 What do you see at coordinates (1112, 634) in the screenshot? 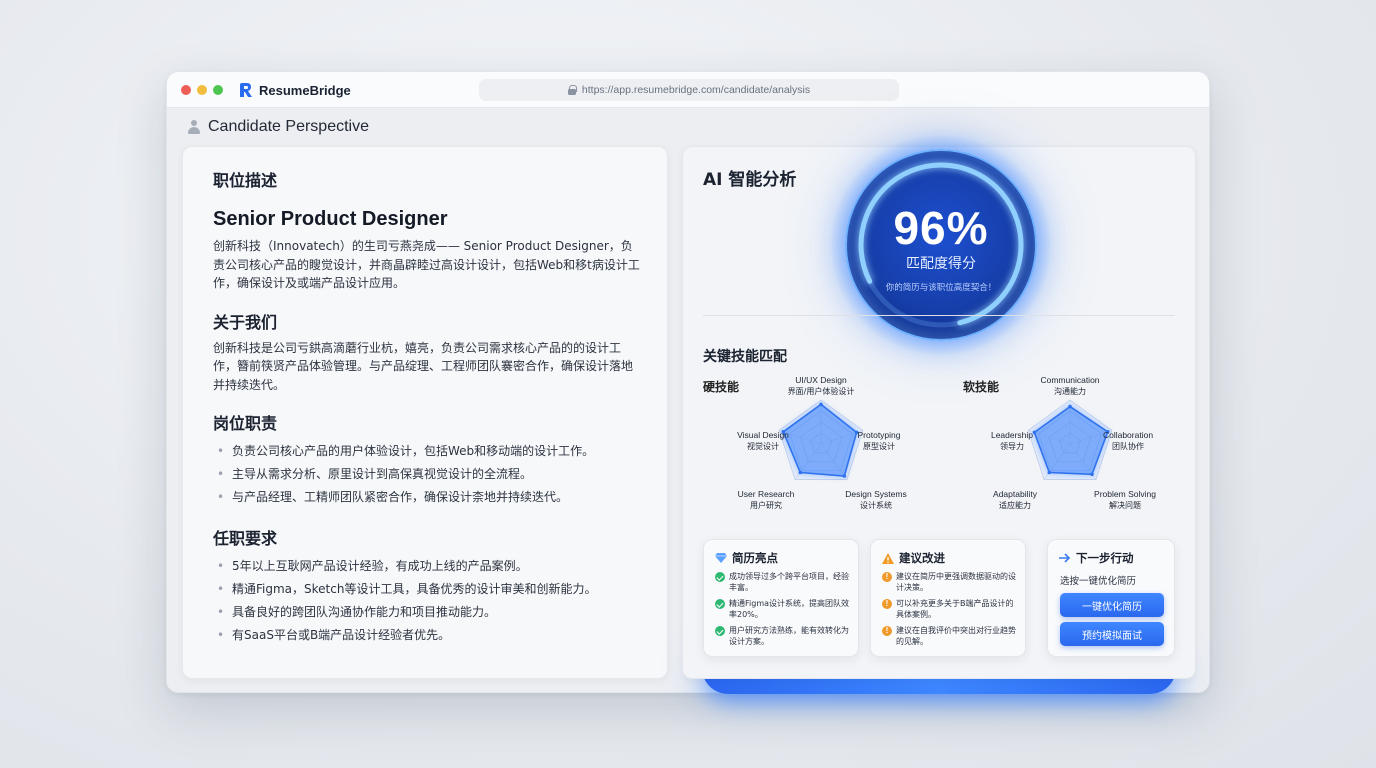
I see `mock-interview-button: 预约模拟面试` at bounding box center [1112, 634].